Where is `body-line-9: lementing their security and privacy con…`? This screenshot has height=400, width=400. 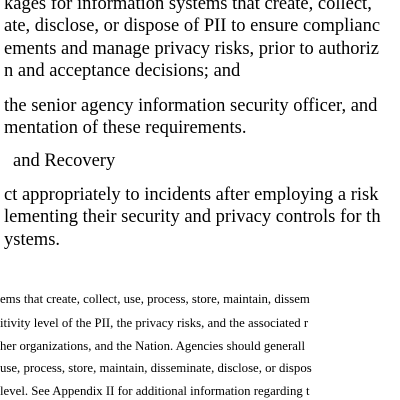
body-line-9: lementing their security and privacy con… is located at coordinates (192, 217).